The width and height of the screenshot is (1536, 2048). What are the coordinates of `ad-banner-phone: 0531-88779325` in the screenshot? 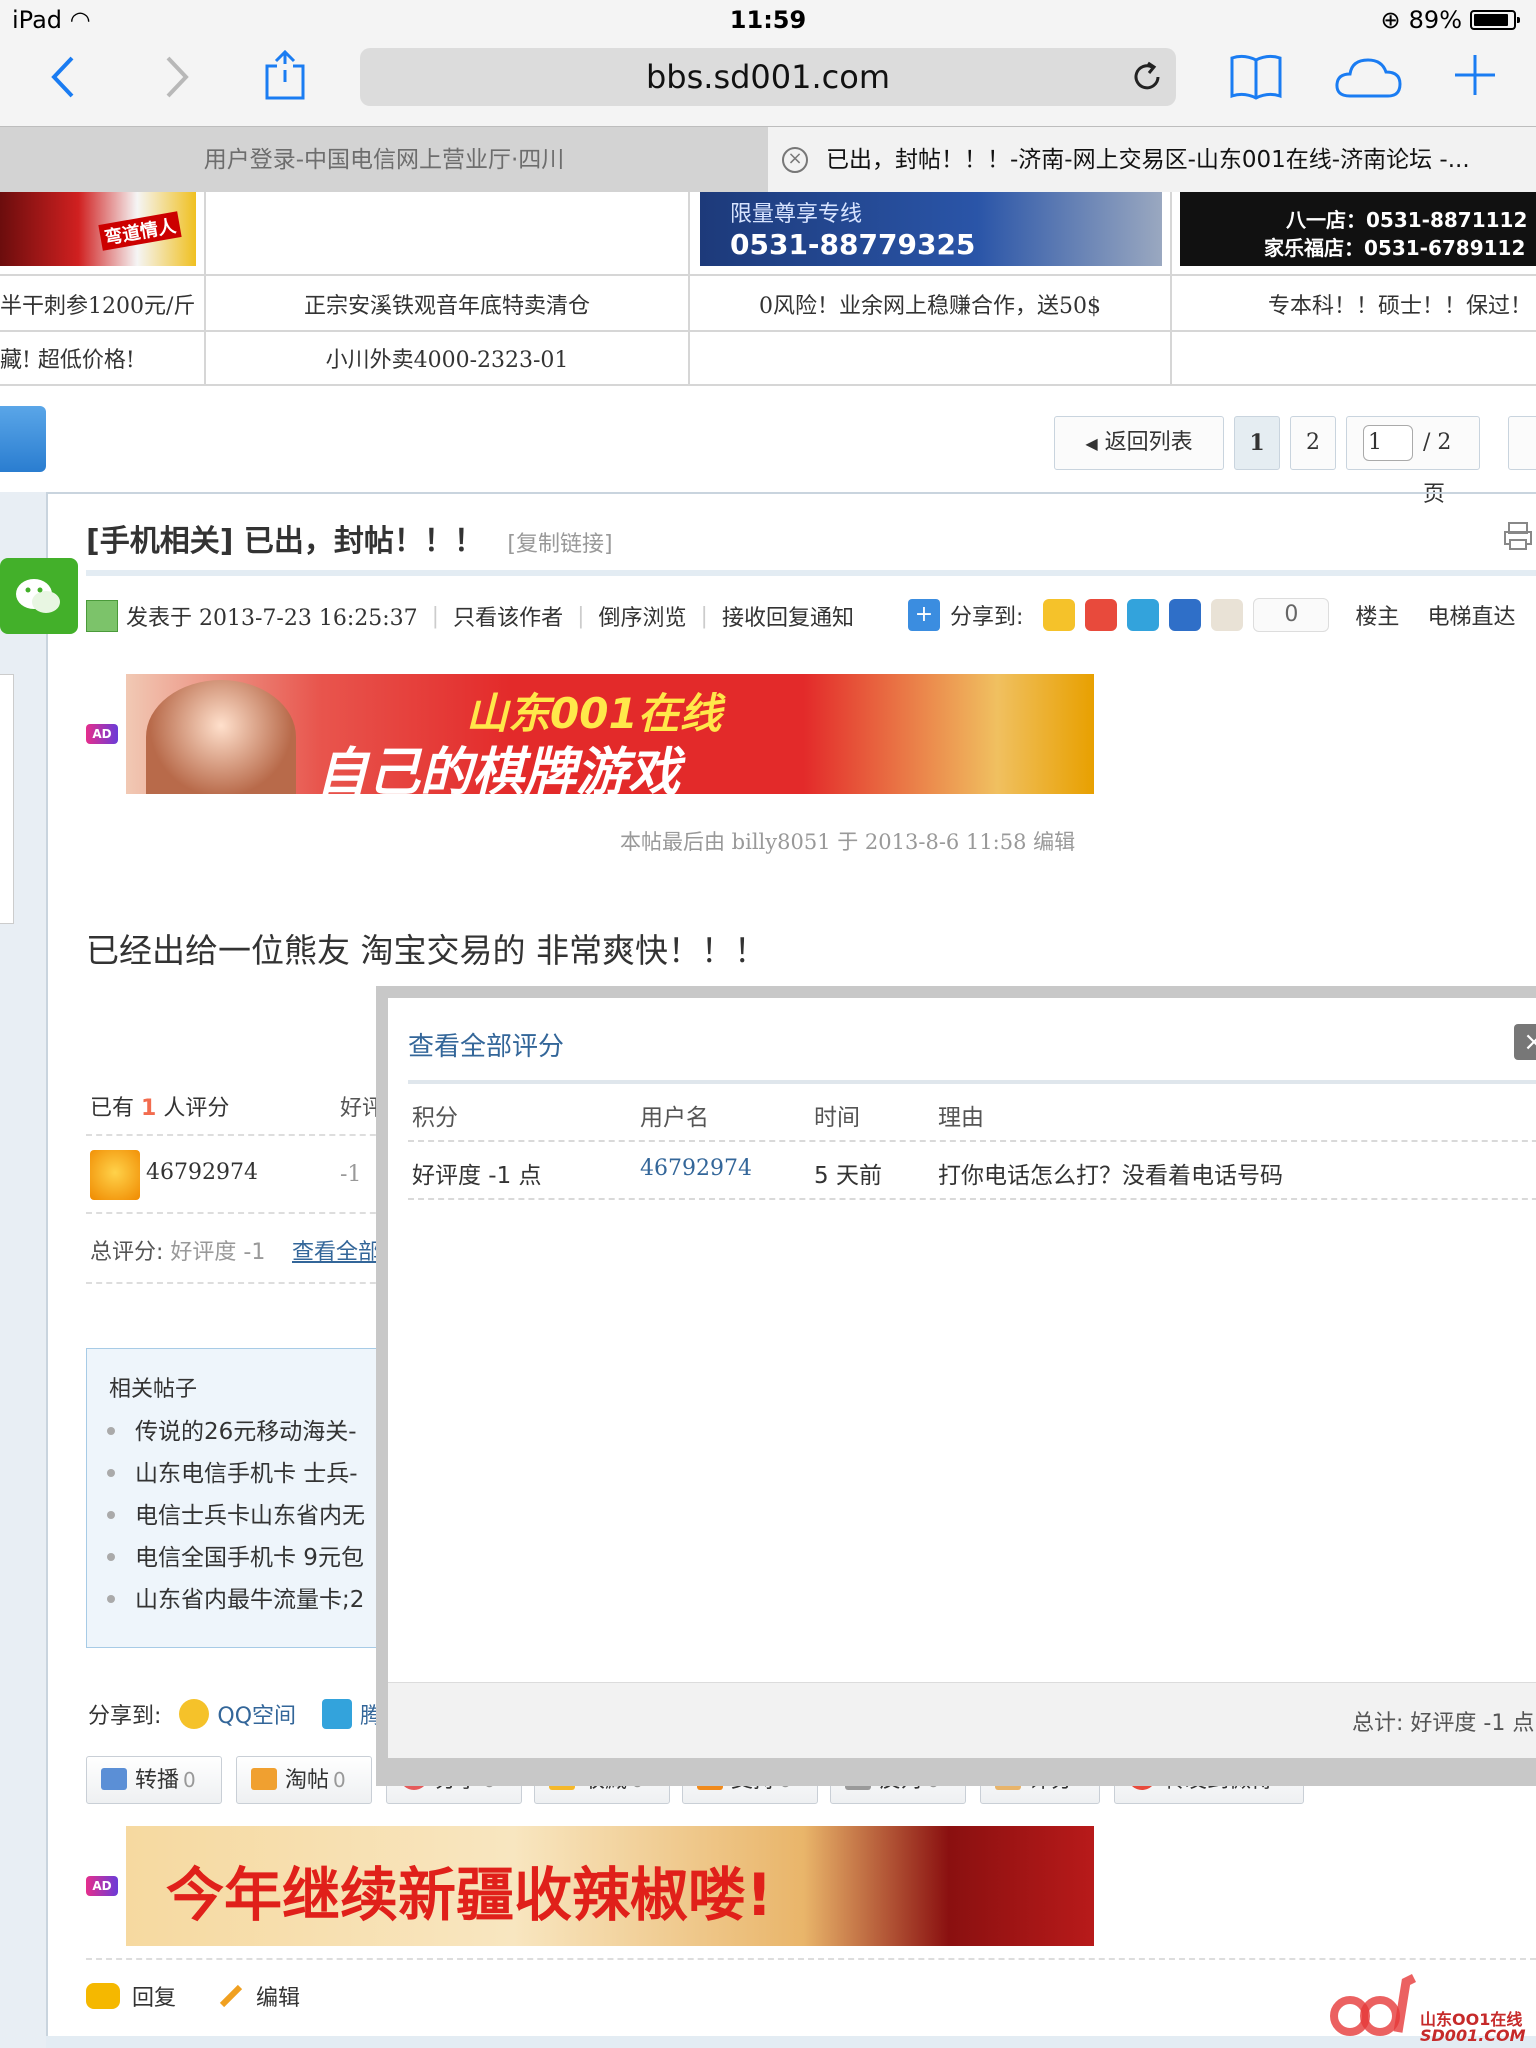 It's located at (853, 244).